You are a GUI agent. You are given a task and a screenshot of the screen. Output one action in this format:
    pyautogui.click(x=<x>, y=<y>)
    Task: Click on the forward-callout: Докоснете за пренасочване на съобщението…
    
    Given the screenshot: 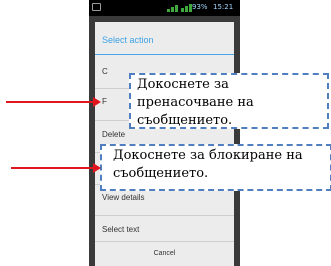 What is the action you would take?
    pyautogui.click(x=229, y=101)
    